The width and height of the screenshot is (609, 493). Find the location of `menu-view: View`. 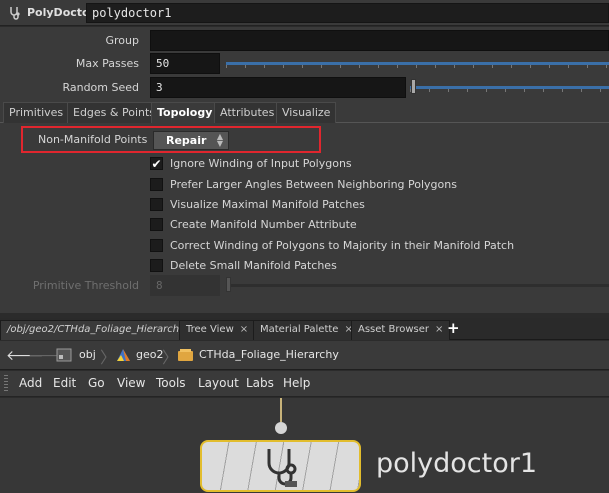

menu-view: View is located at coordinates (131, 383).